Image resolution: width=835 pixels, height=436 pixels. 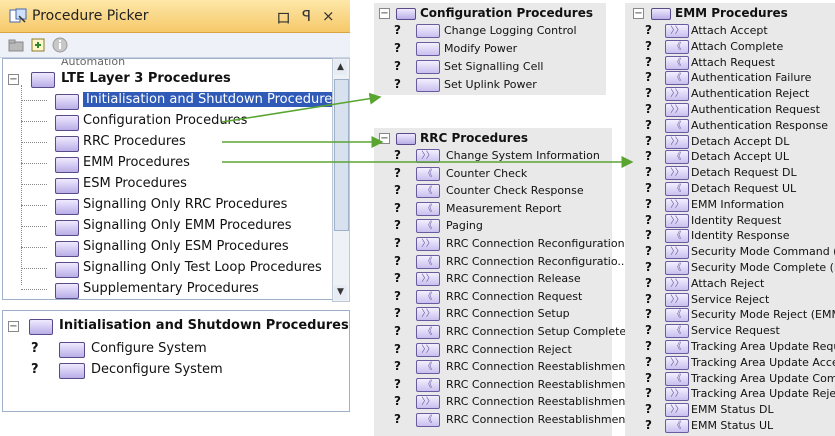 I want to click on procedure-row: ? 〉〉 Change System Information, so click(x=493, y=156).